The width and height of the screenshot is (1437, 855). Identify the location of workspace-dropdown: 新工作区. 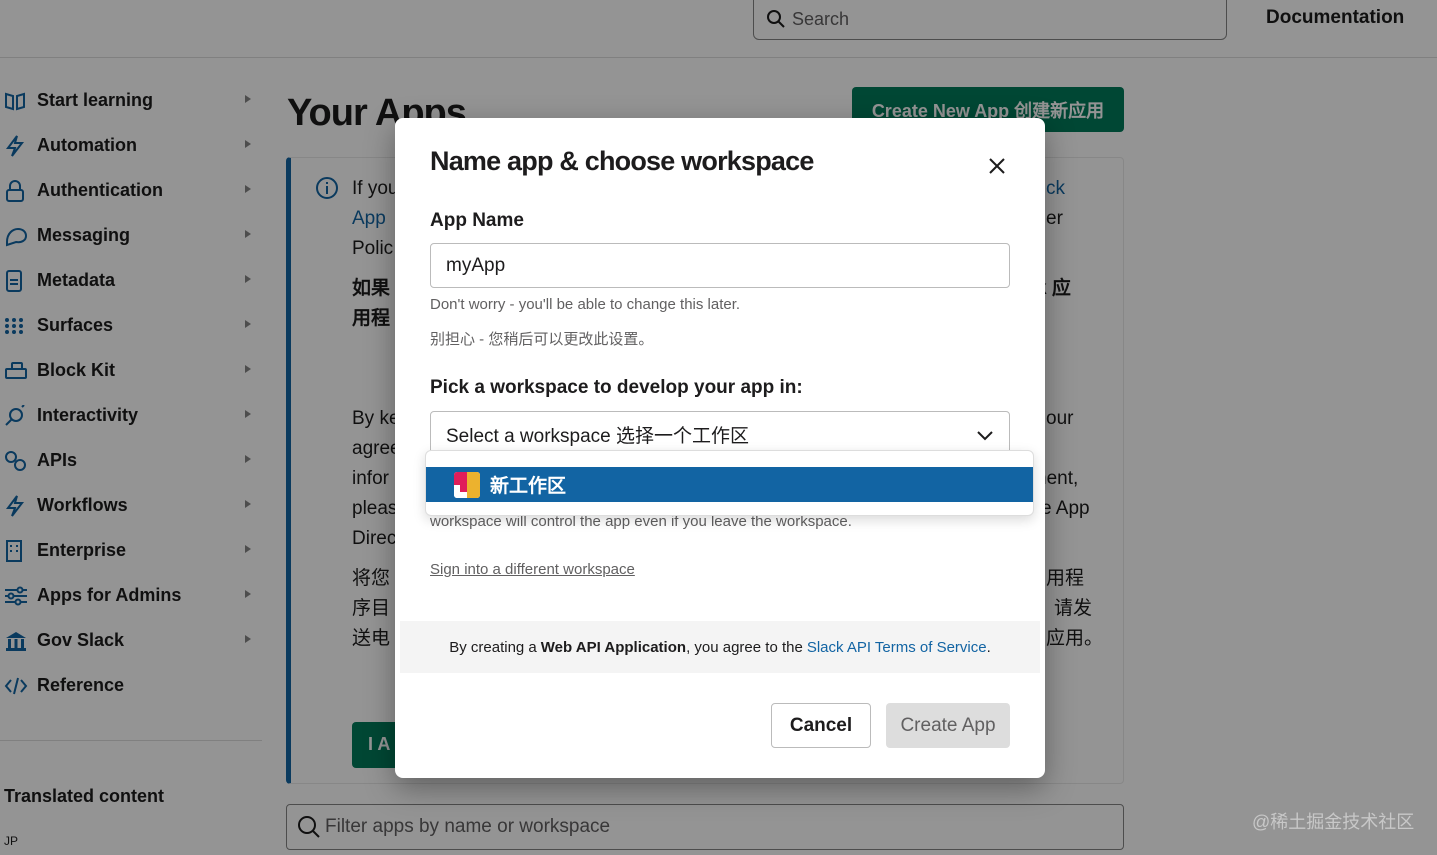
(729, 483).